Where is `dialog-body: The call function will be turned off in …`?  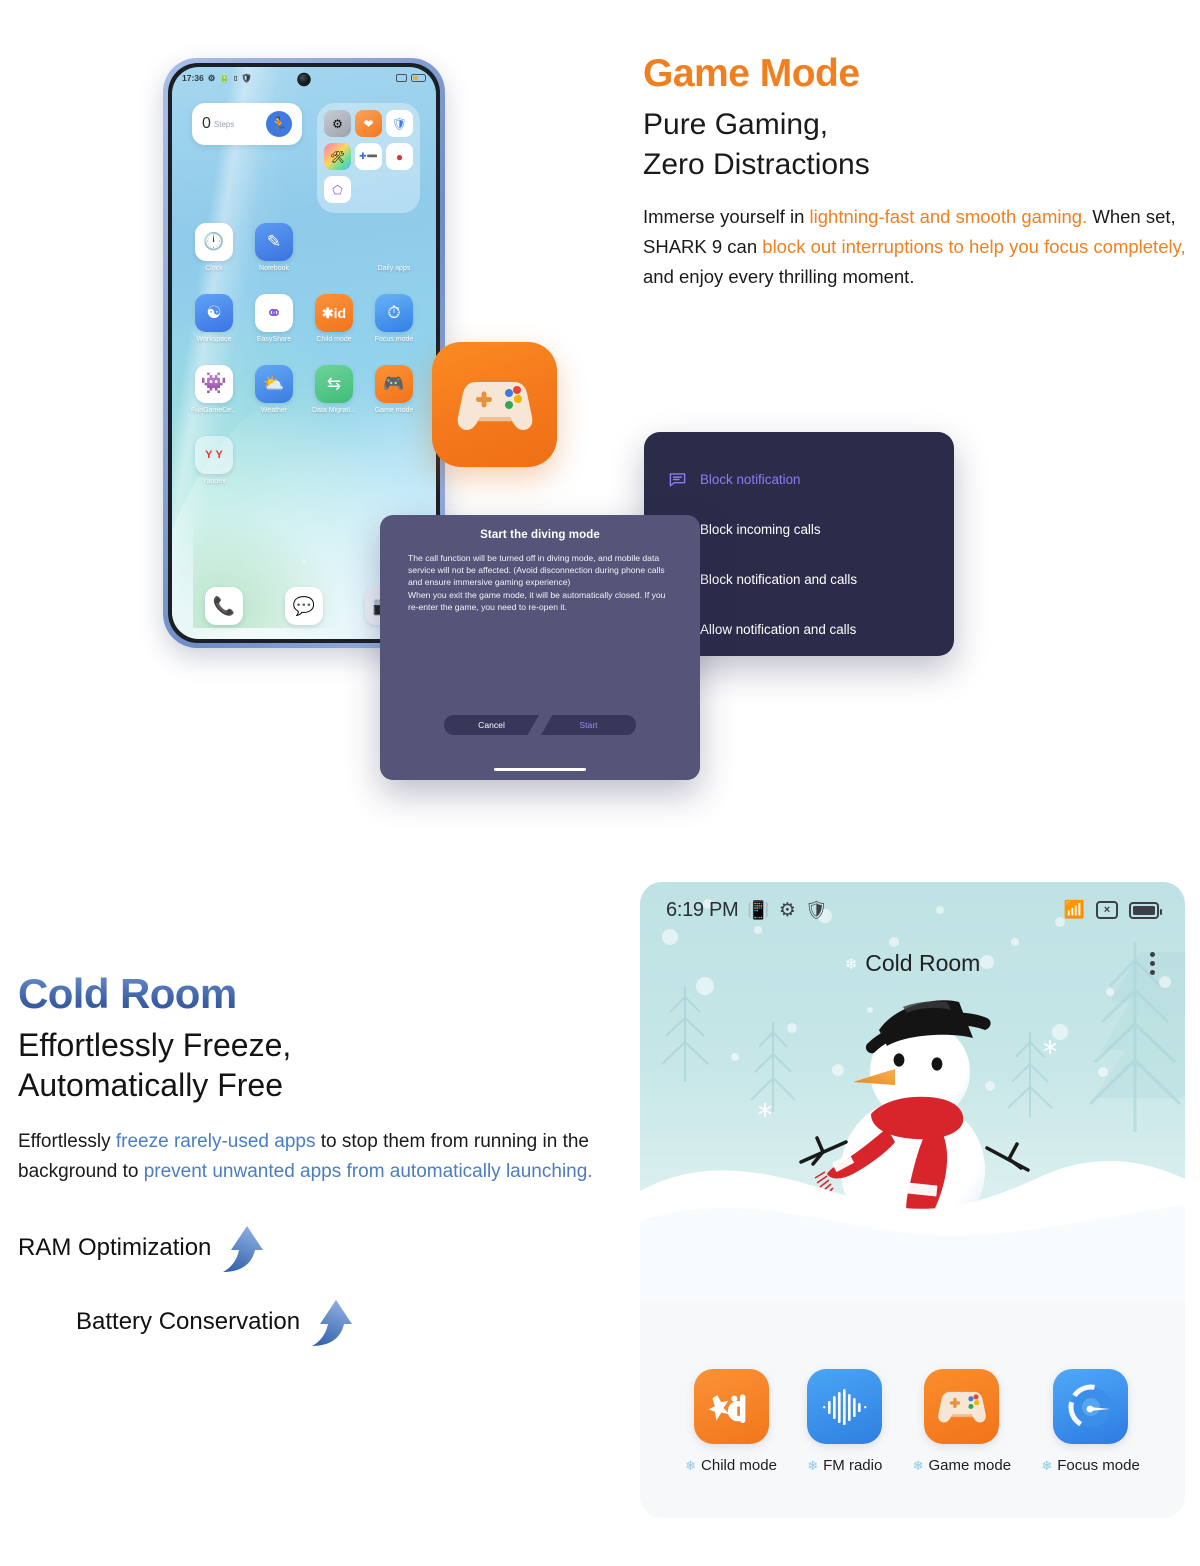
dialog-body: The call function will be turned off in … is located at coordinates (537, 582).